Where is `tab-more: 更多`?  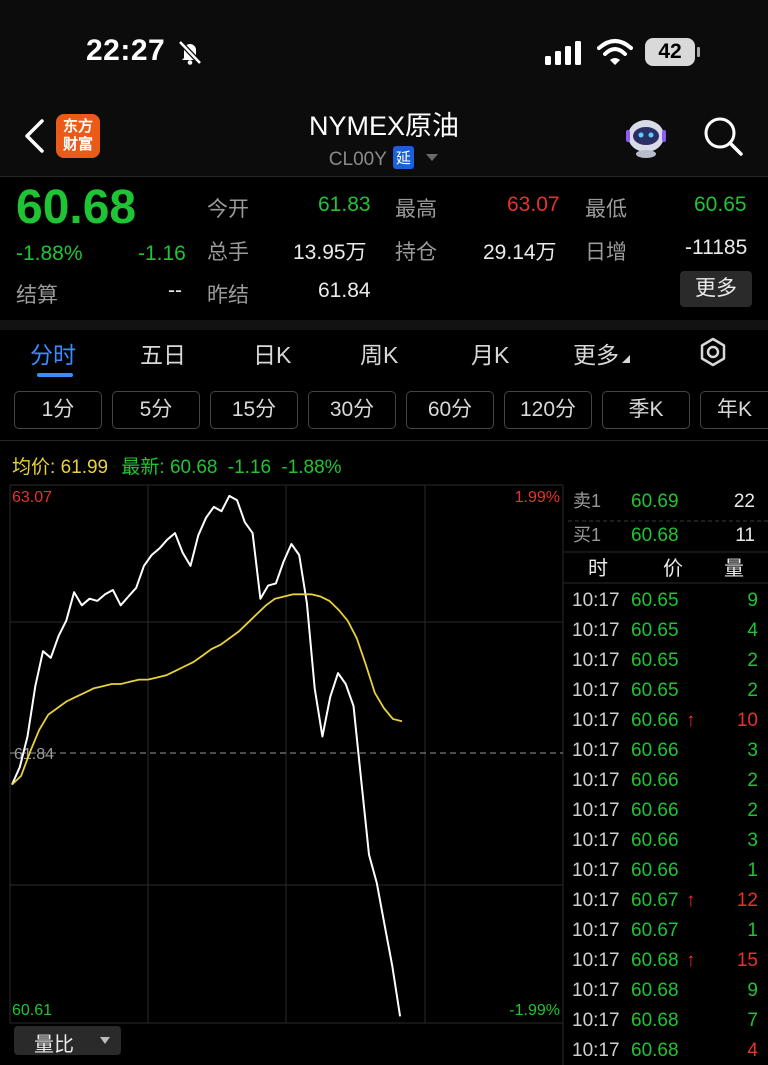
tab-more: 更多 is located at coordinates (601, 353).